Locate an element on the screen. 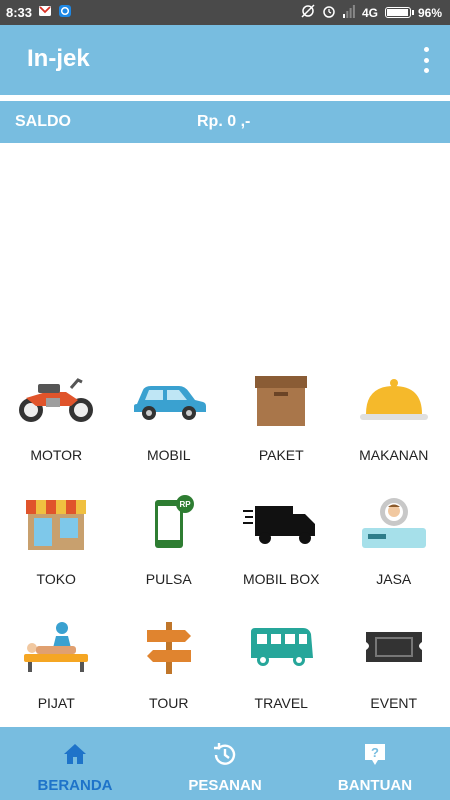  service-label: TOUR is located at coordinates (169, 703).